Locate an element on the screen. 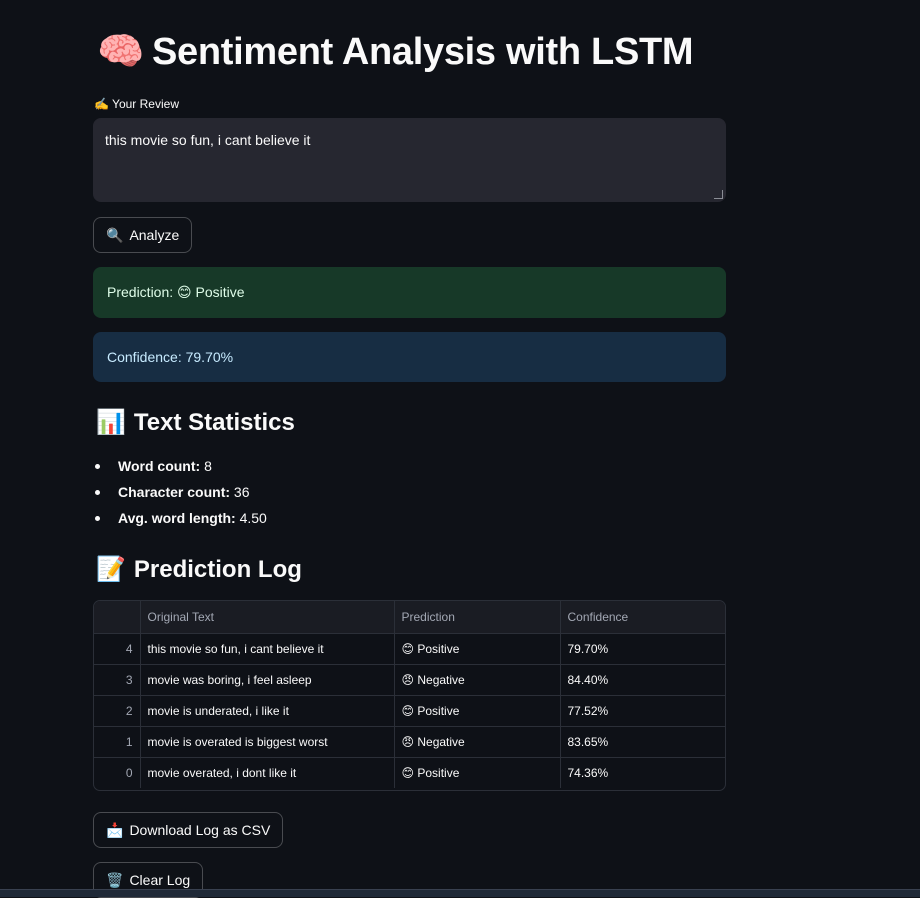 The width and height of the screenshot is (920, 898). stat-word-count: Word count: 8 is located at coordinates (180, 469).